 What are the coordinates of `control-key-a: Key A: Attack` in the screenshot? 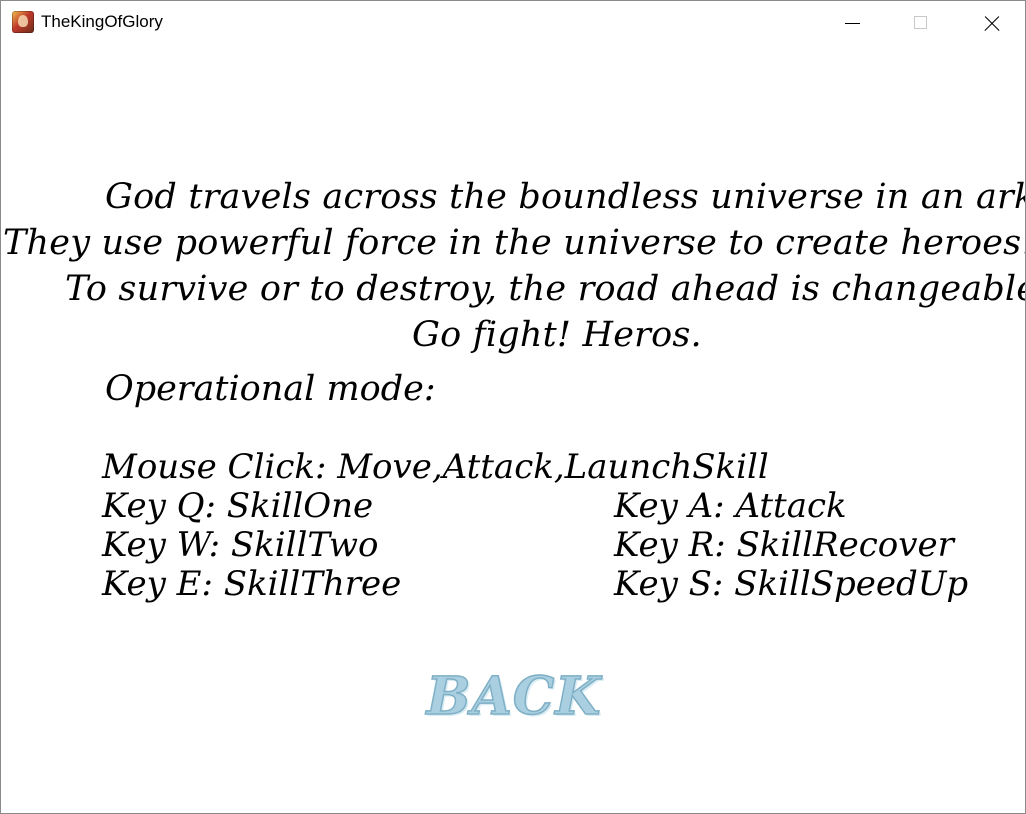 It's located at (730, 506).